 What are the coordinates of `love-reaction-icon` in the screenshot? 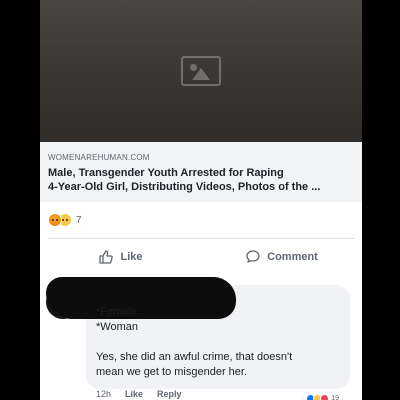 It's located at (325, 397).